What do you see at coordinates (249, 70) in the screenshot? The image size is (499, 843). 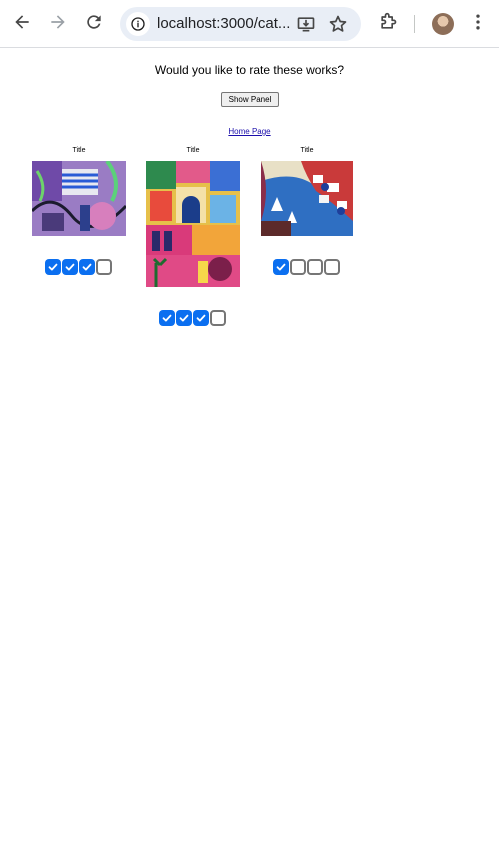 I see `rating-prompt: Would you like to rate these works?` at bounding box center [249, 70].